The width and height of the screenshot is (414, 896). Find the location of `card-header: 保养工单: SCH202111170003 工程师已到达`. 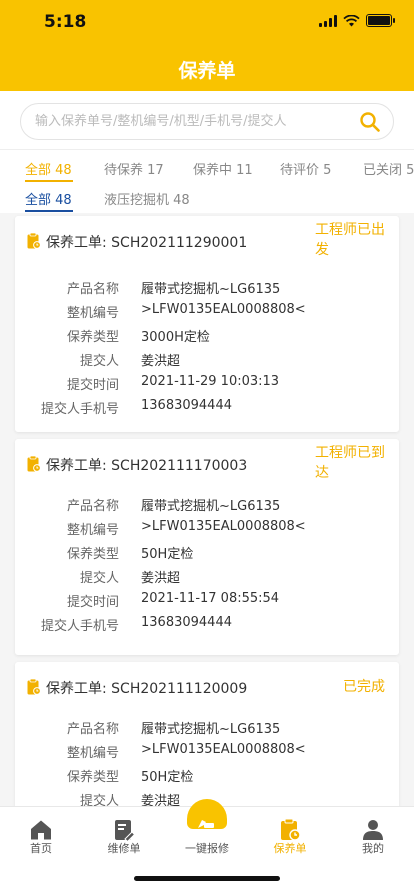

card-header: 保养工单: SCH202111170003 工程师已到达 is located at coordinates (207, 463).